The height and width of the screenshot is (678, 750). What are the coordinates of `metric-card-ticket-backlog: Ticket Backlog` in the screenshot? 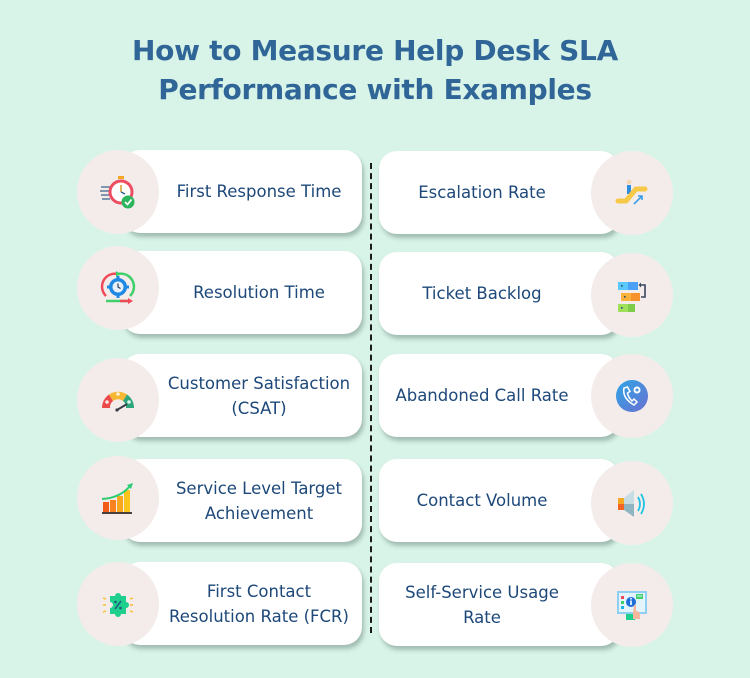 It's located at (499, 293).